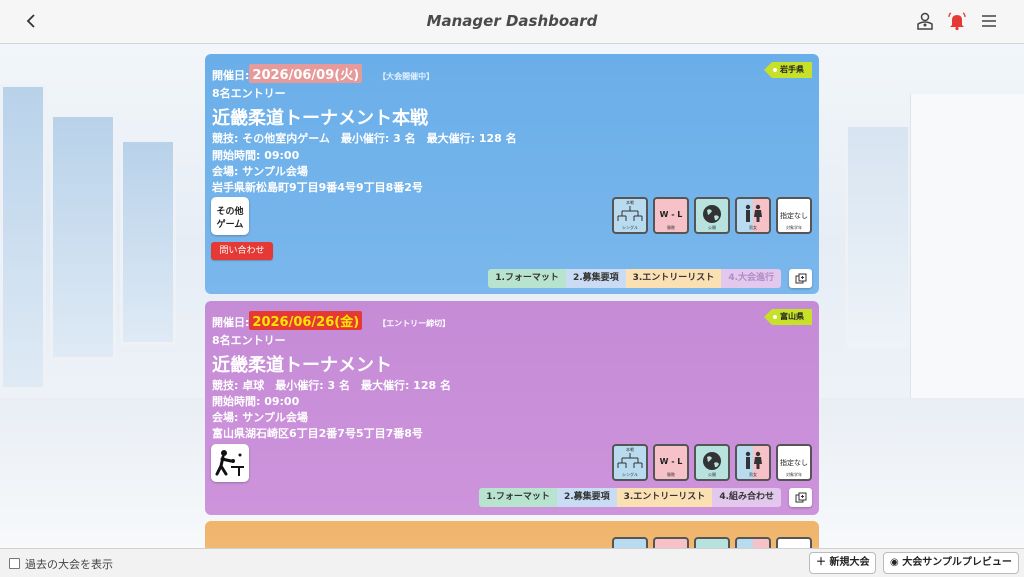 The image size is (1024, 577). Describe the element at coordinates (925, 21) in the screenshot. I see `user-badge-icon` at that location.